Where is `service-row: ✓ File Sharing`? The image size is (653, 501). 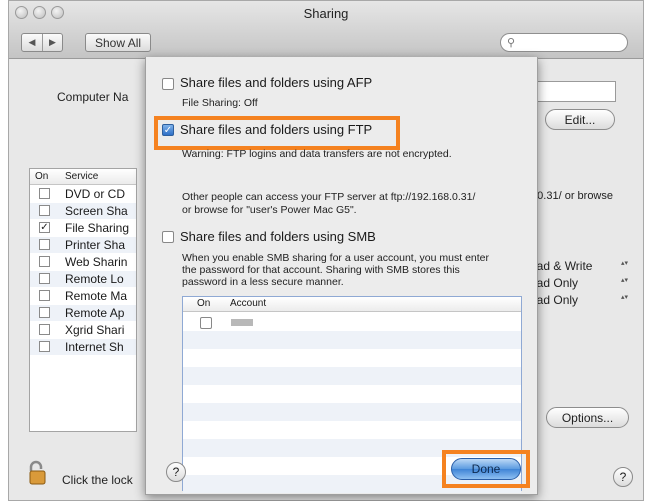 service-row: ✓ File Sharing is located at coordinates (83, 228).